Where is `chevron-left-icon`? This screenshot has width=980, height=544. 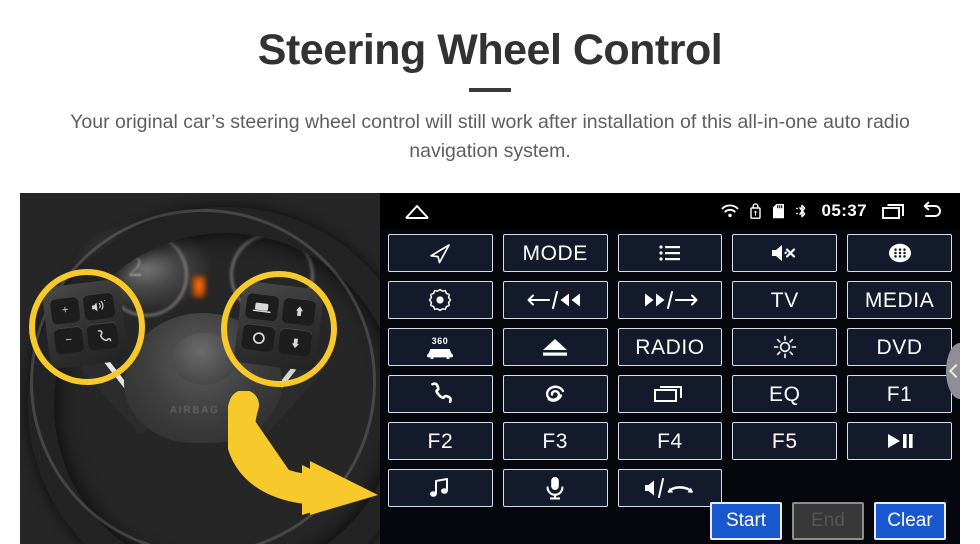
chevron-left-icon is located at coordinates (954, 371).